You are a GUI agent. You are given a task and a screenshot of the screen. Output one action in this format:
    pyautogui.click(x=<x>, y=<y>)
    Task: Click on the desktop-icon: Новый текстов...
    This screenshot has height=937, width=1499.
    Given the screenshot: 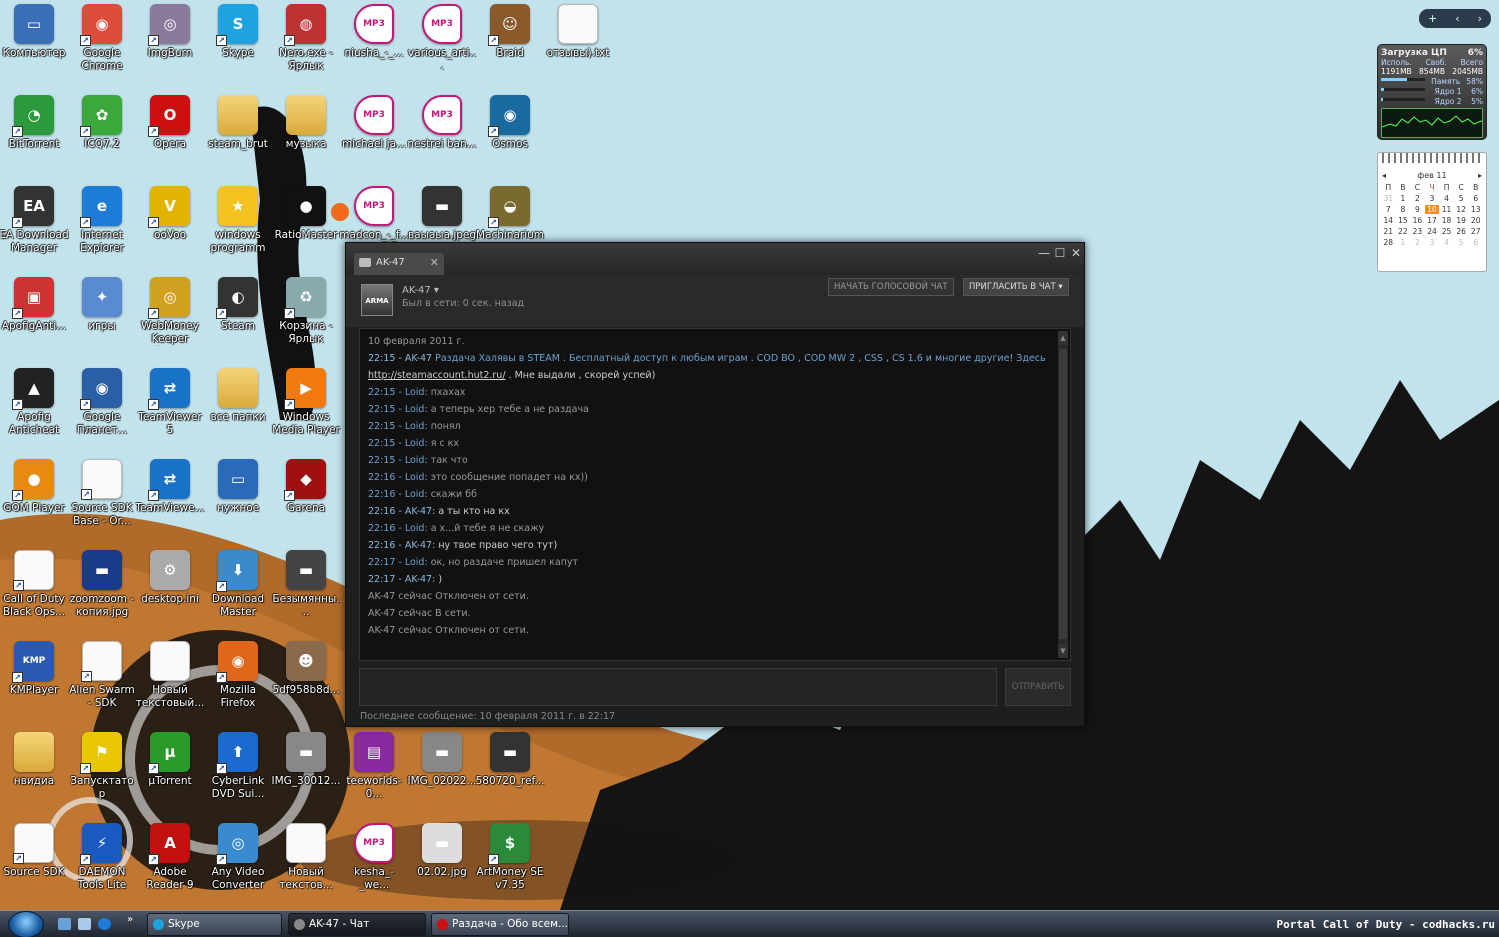 What is the action you would take?
    pyautogui.click(x=306, y=857)
    